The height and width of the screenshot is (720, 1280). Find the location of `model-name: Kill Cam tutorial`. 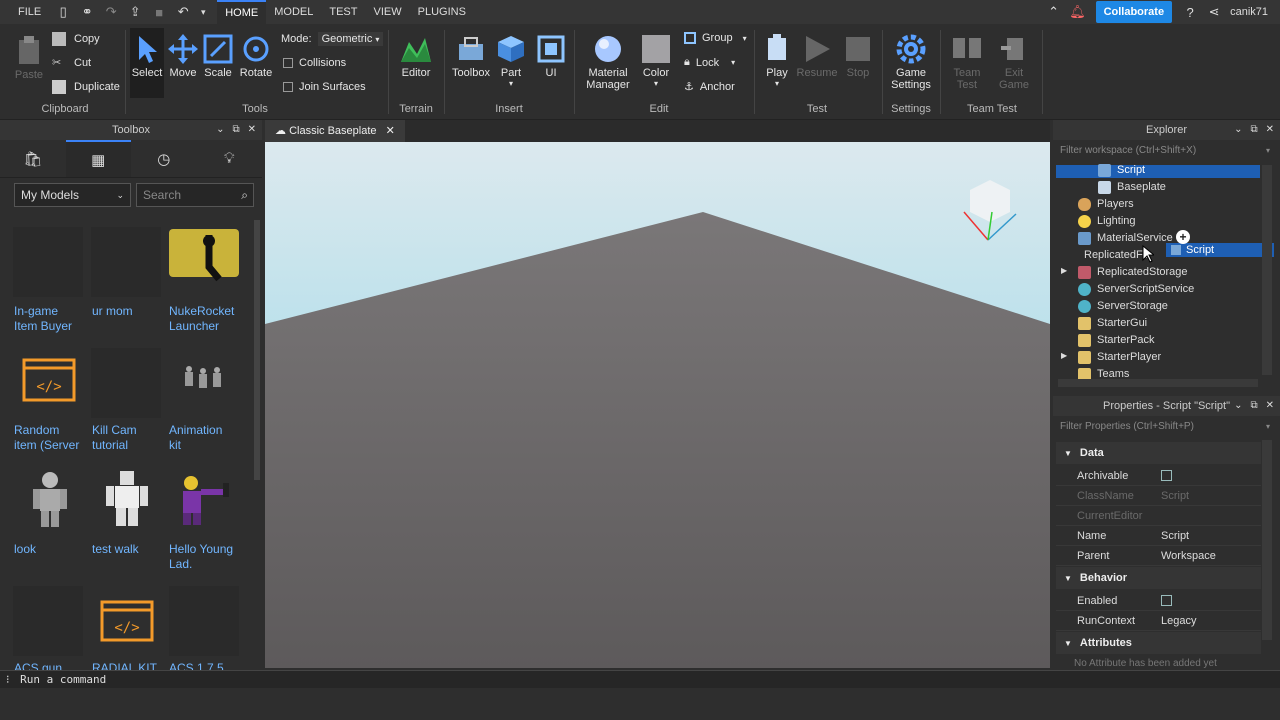

model-name: Kill Cam tutorial is located at coordinates (127, 438).